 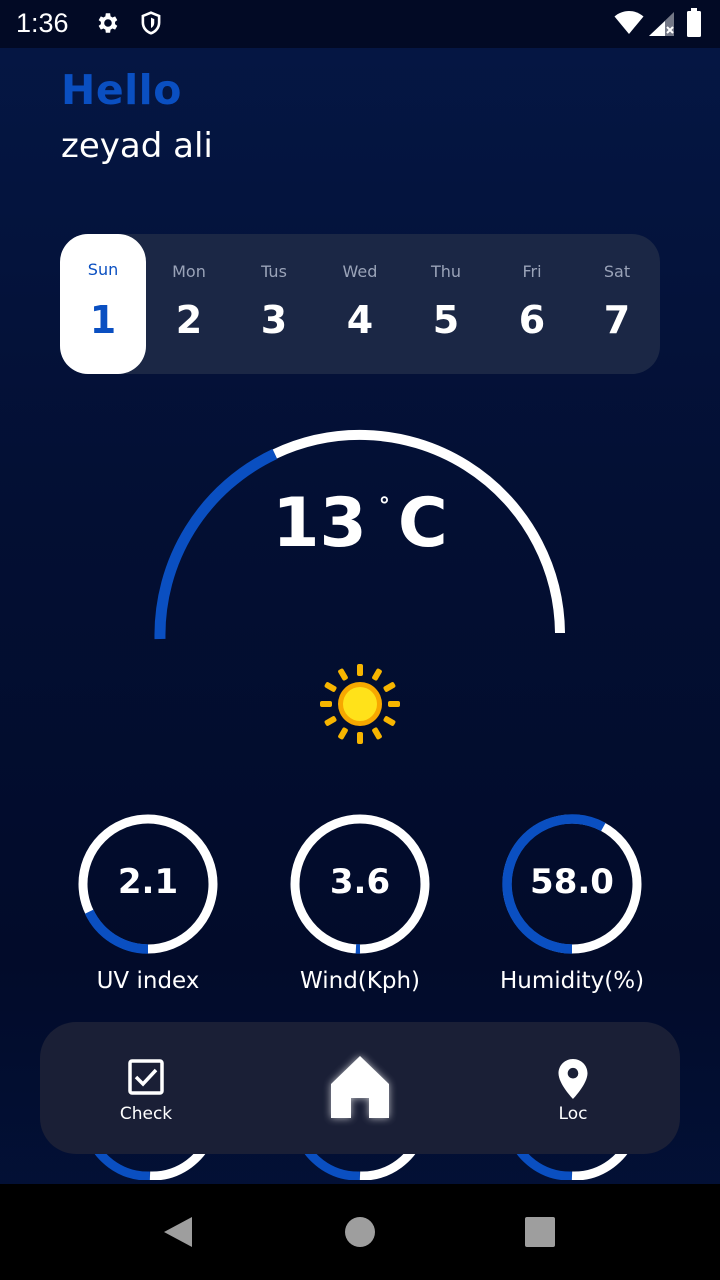 I want to click on humidity-value: 58.0, so click(x=572, y=882).